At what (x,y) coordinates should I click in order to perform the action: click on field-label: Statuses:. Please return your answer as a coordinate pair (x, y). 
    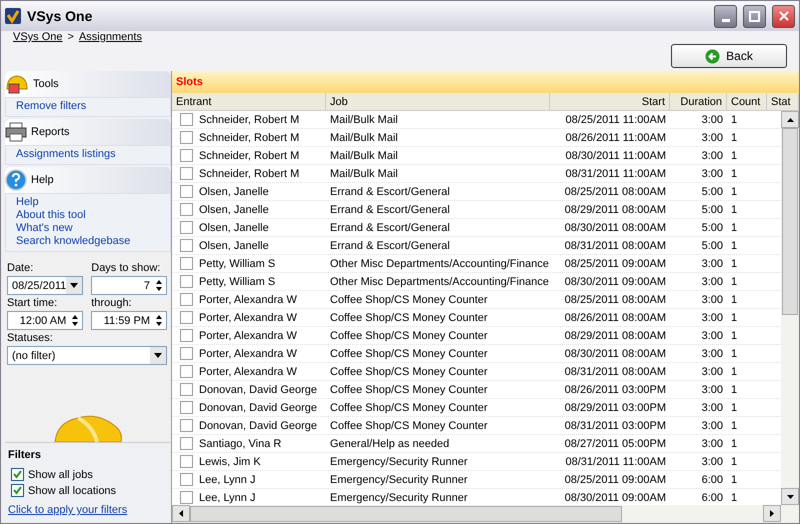
    Looking at the image, I should click on (30, 338).